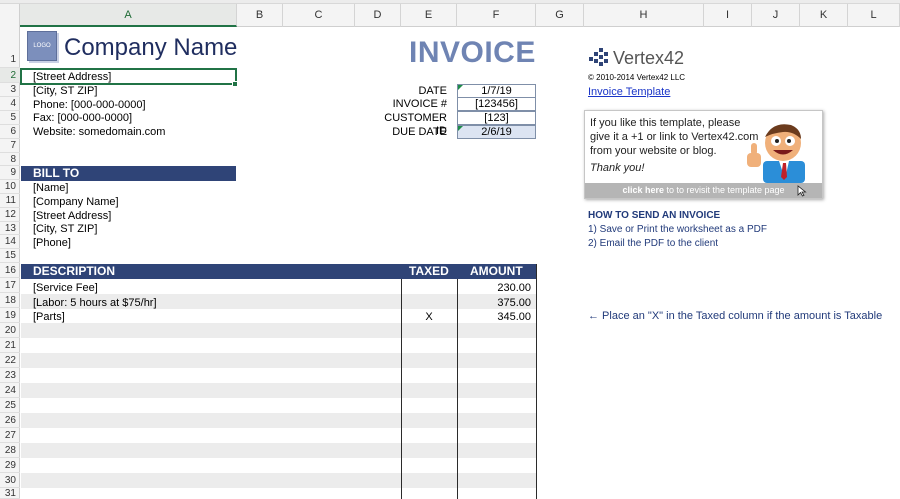  What do you see at coordinates (429, 15) in the screenshot?
I see `column-header-e: E` at bounding box center [429, 15].